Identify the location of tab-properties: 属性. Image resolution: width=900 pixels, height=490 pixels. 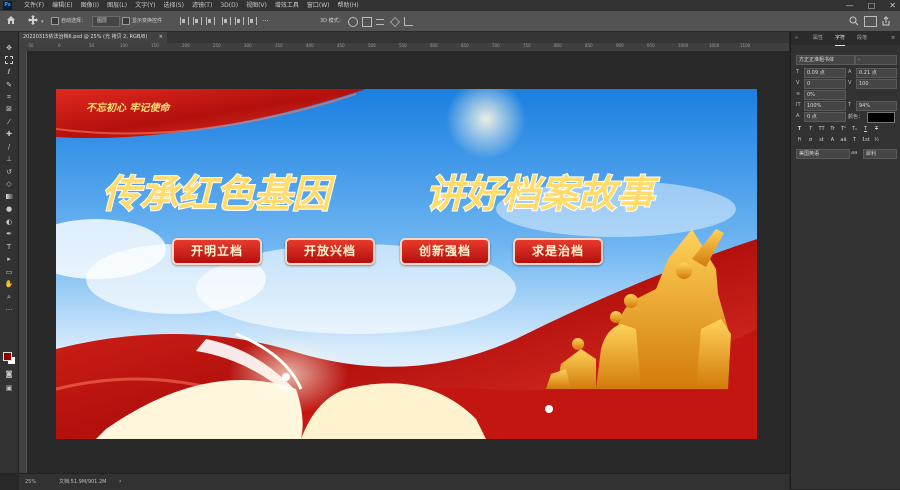
(818, 38).